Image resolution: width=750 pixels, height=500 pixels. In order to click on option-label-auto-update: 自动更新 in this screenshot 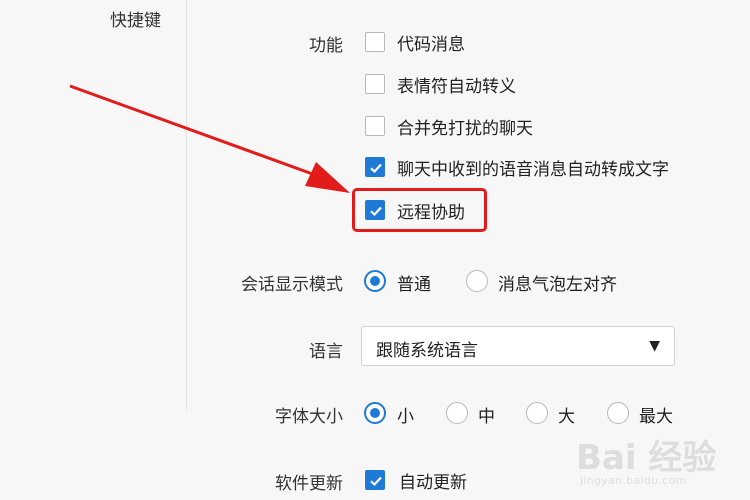, I will do `click(433, 480)`.